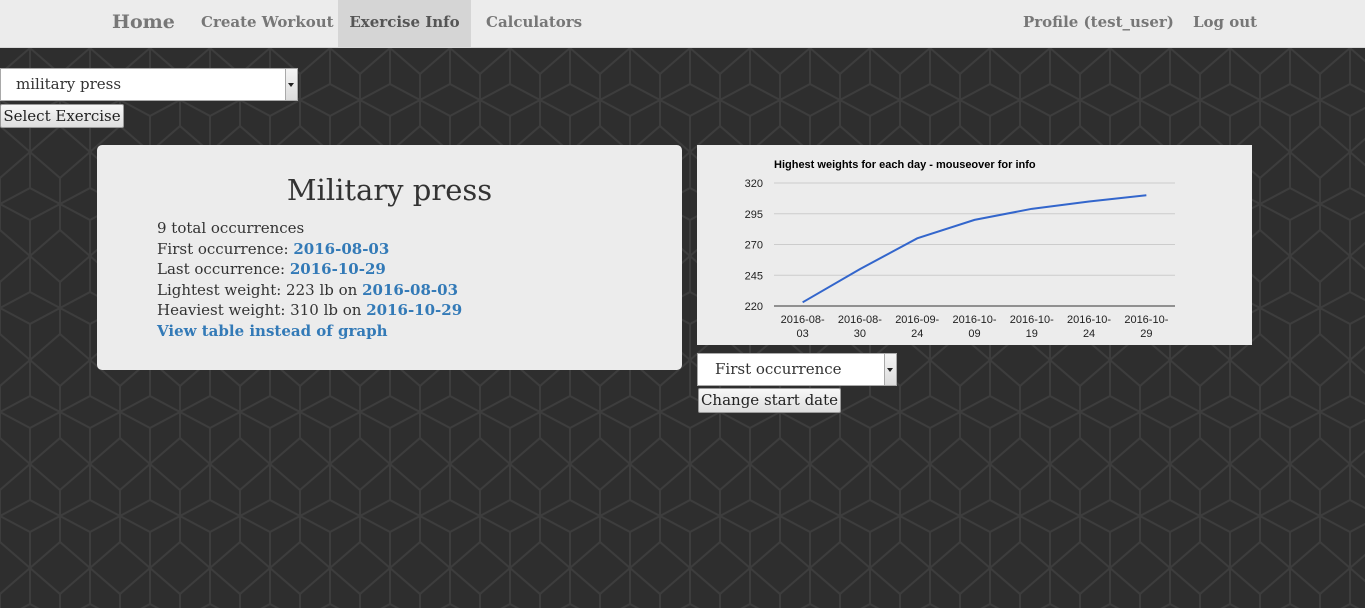  I want to click on view-table-row: View table instead of graph, so click(309, 331).